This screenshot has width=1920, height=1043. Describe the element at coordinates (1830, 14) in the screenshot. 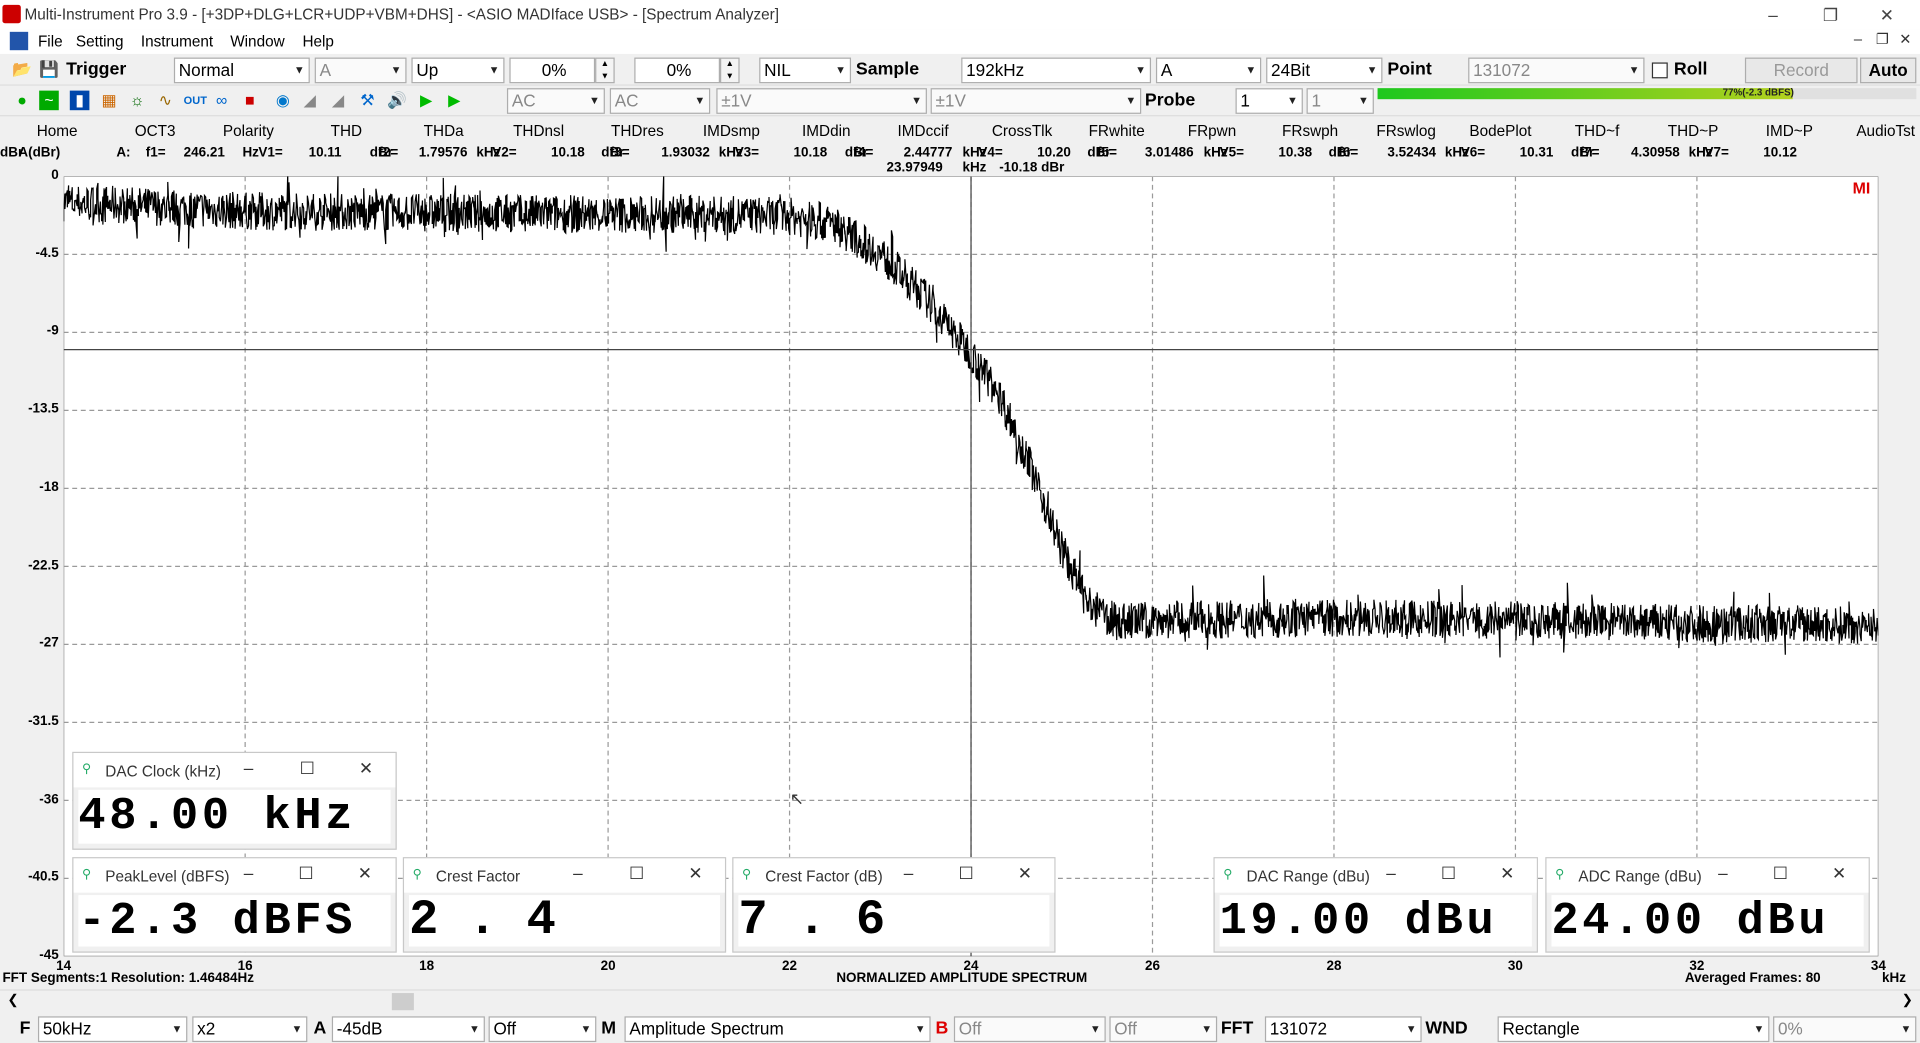

I see `restore-icon: ❐` at that location.